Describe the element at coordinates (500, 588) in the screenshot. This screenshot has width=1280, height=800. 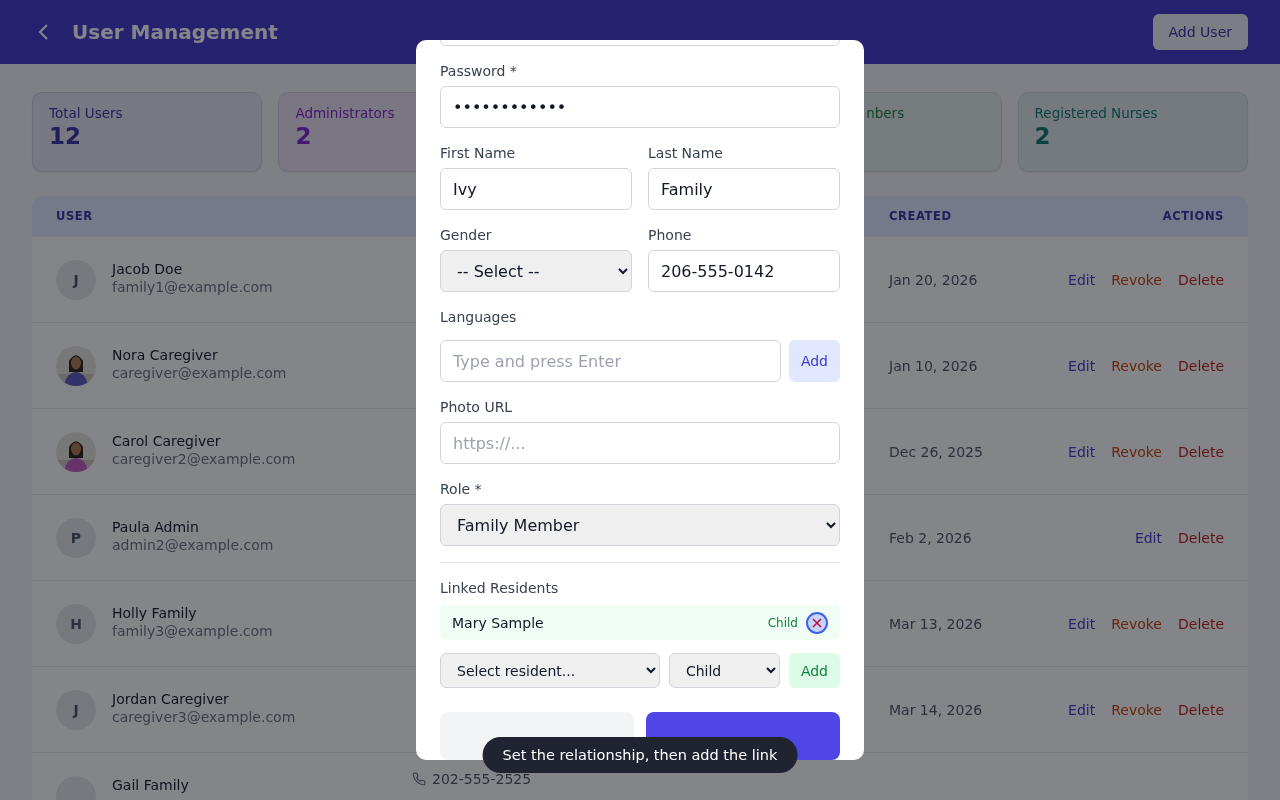
I see `section-label: Linked Residents` at that location.